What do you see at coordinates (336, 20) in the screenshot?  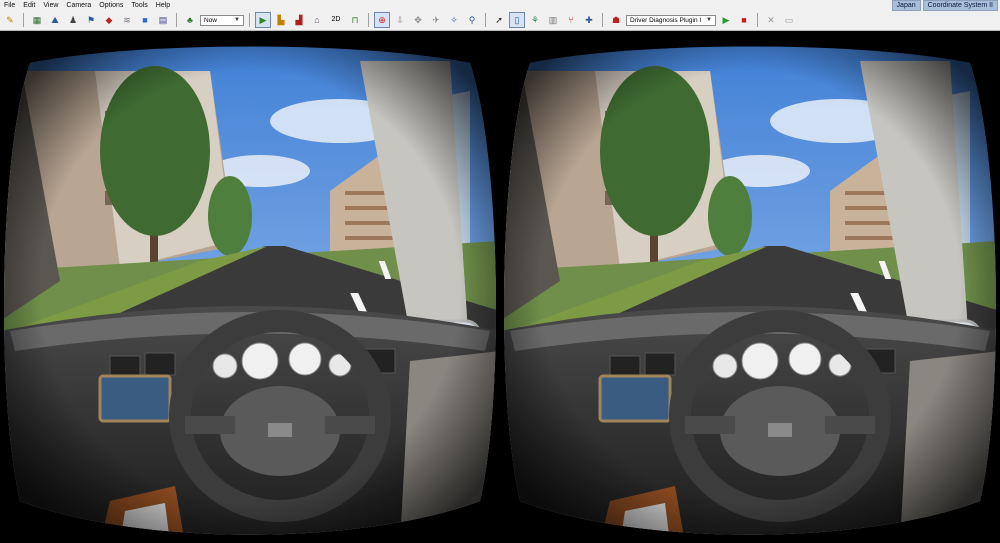 I see `mode-2d-button: 2D` at bounding box center [336, 20].